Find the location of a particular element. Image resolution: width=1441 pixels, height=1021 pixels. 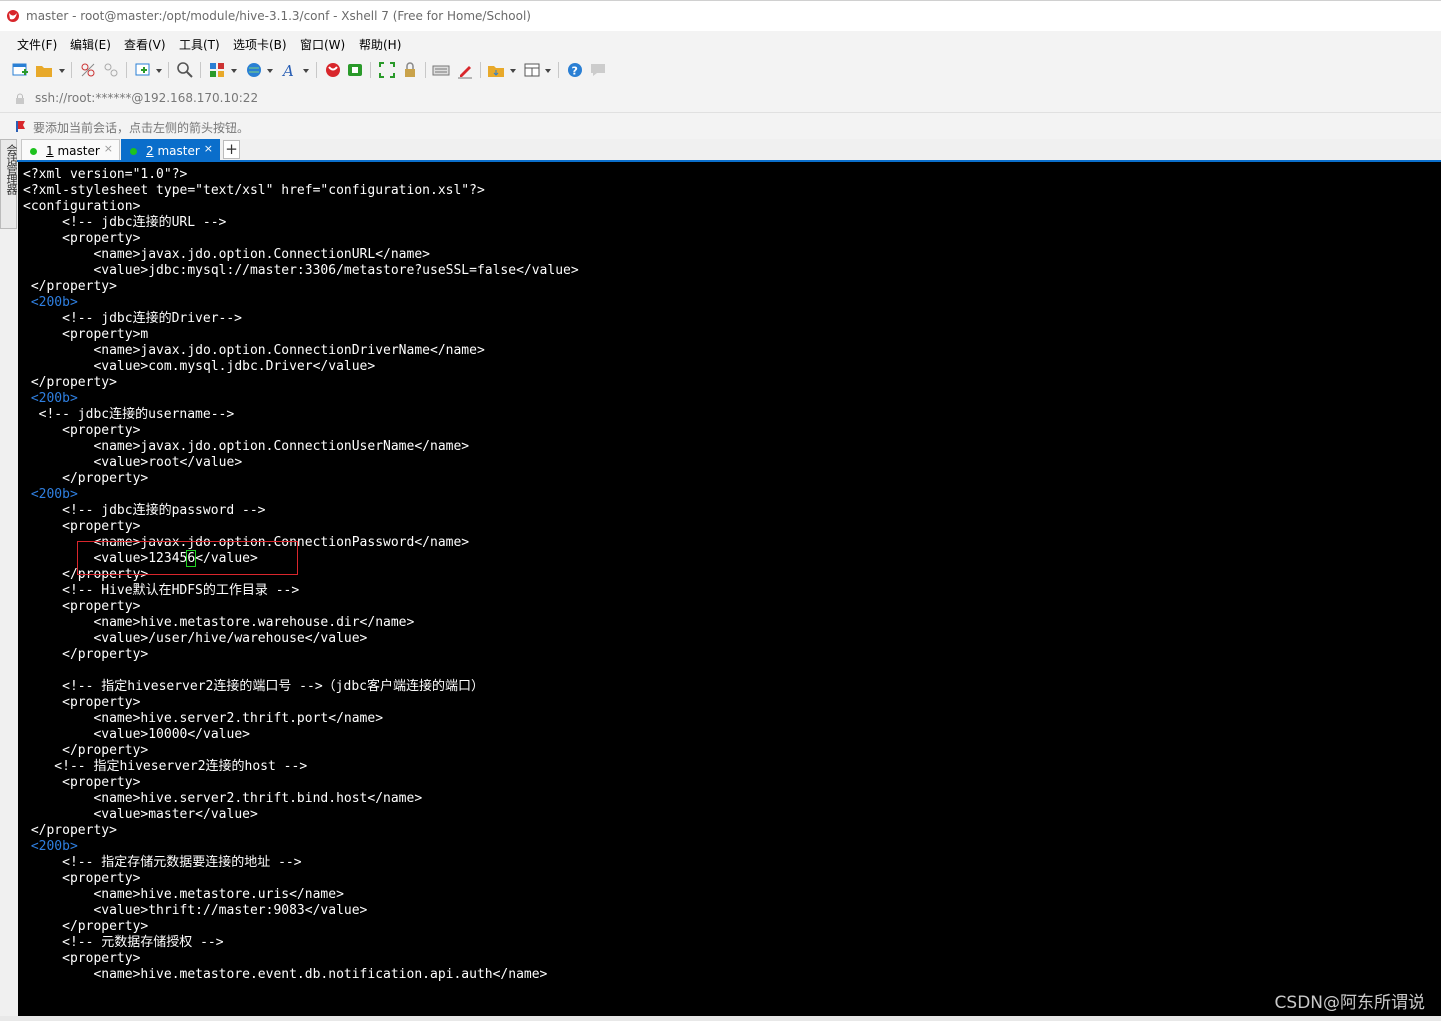

terminal-line-text: <!-- 指定存储元数据要连接的地址 --> is located at coordinates (162, 862).